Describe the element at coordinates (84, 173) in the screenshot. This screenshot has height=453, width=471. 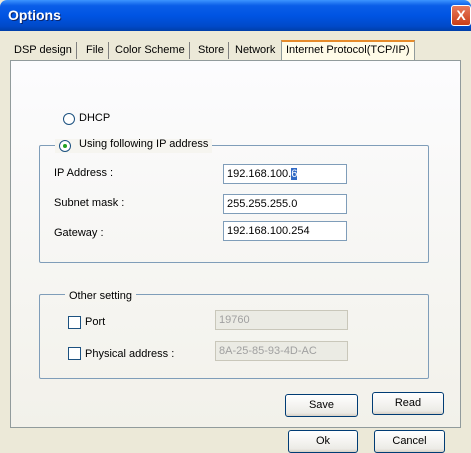
I see `ip-address-label: IP Address :` at that location.